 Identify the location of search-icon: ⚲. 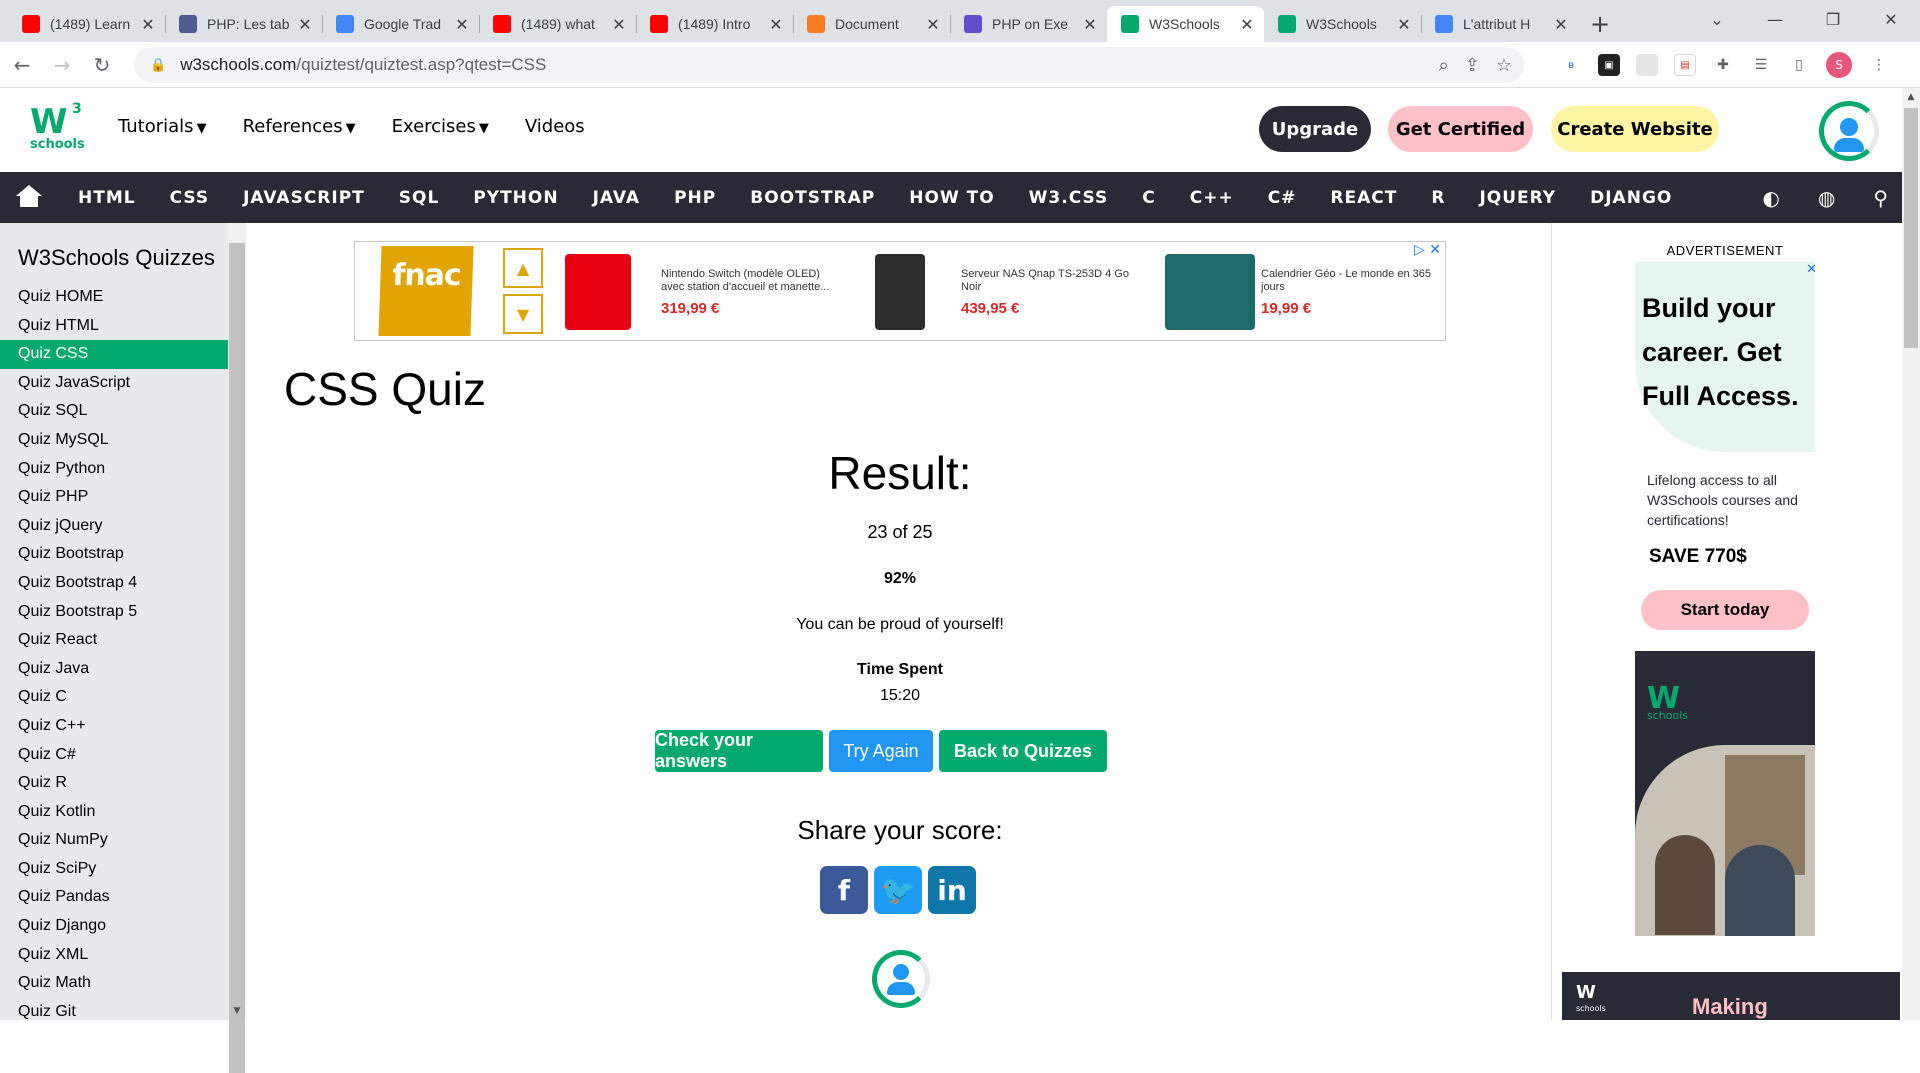
(1880, 198).